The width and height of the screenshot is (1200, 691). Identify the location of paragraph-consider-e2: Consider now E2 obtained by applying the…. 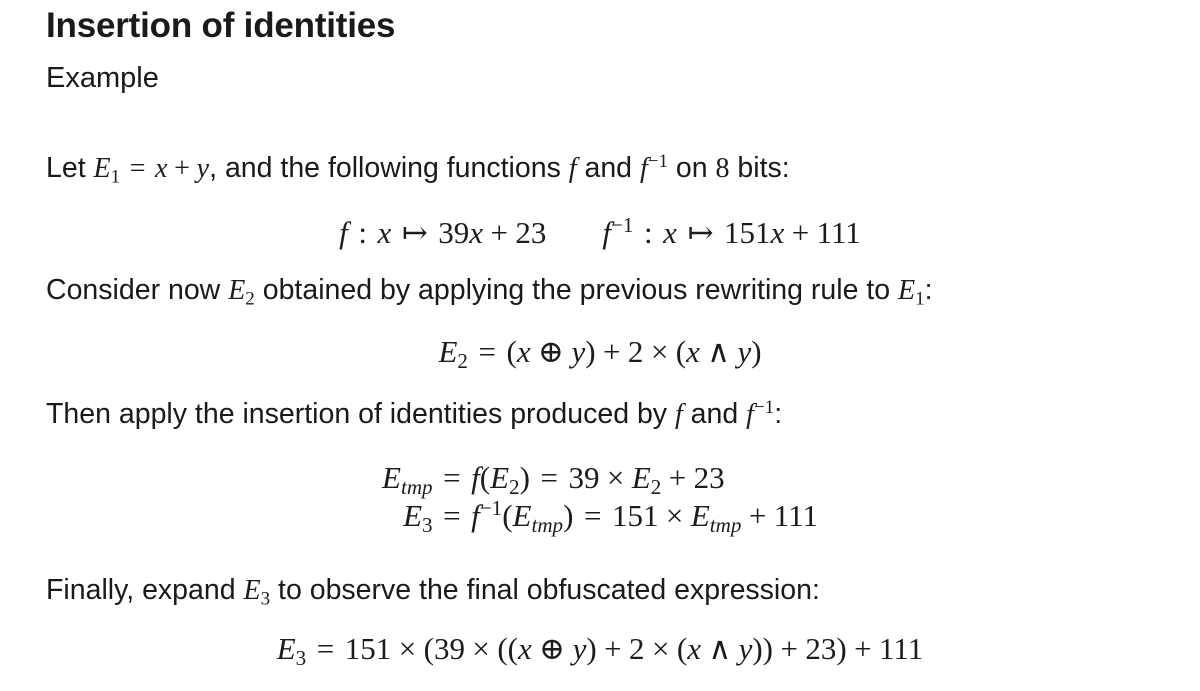
(489, 292).